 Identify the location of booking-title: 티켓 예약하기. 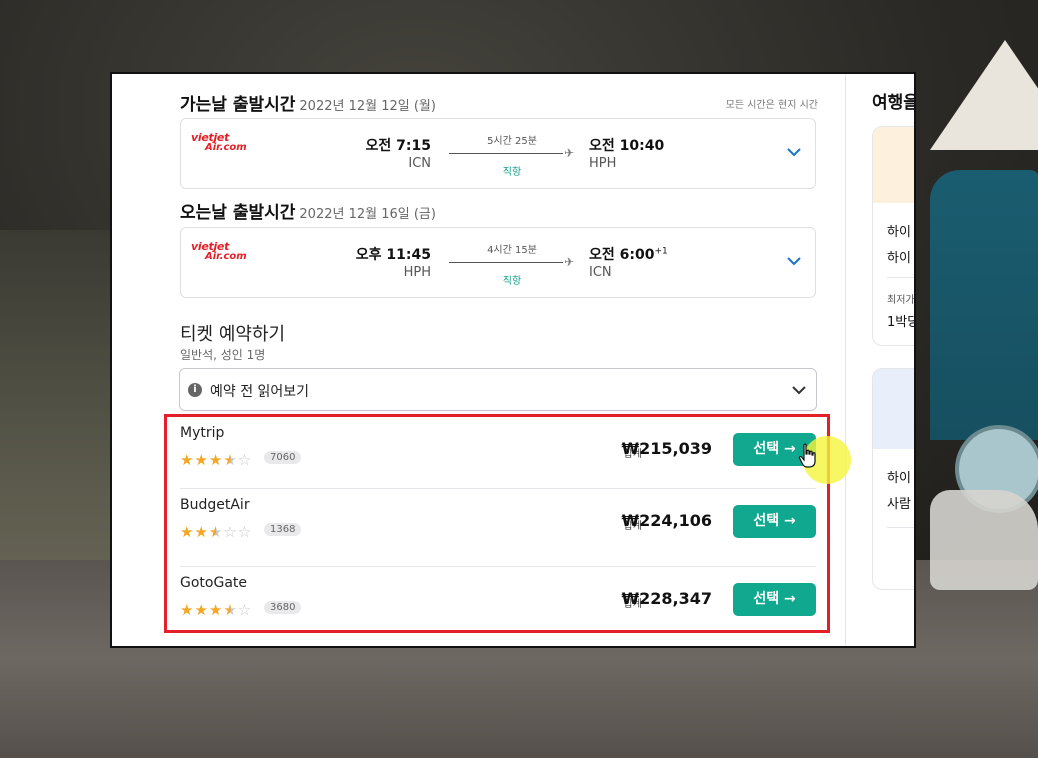
(233, 334).